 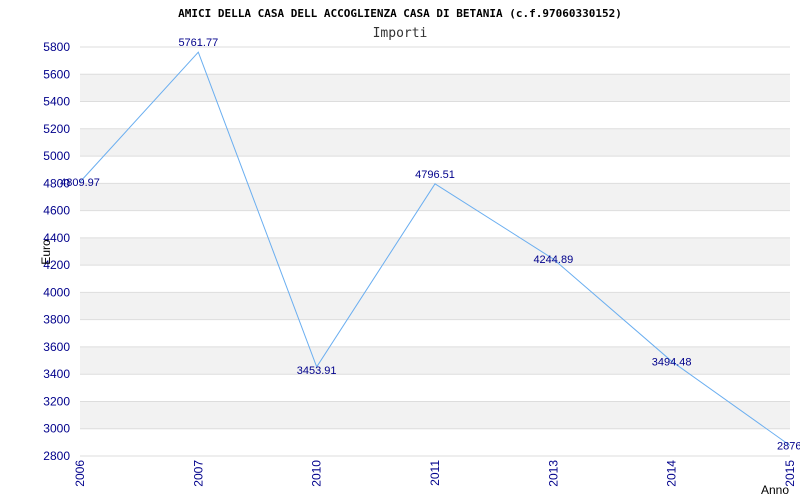 I want to click on x-tick-label: 2010, so click(x=317, y=473).